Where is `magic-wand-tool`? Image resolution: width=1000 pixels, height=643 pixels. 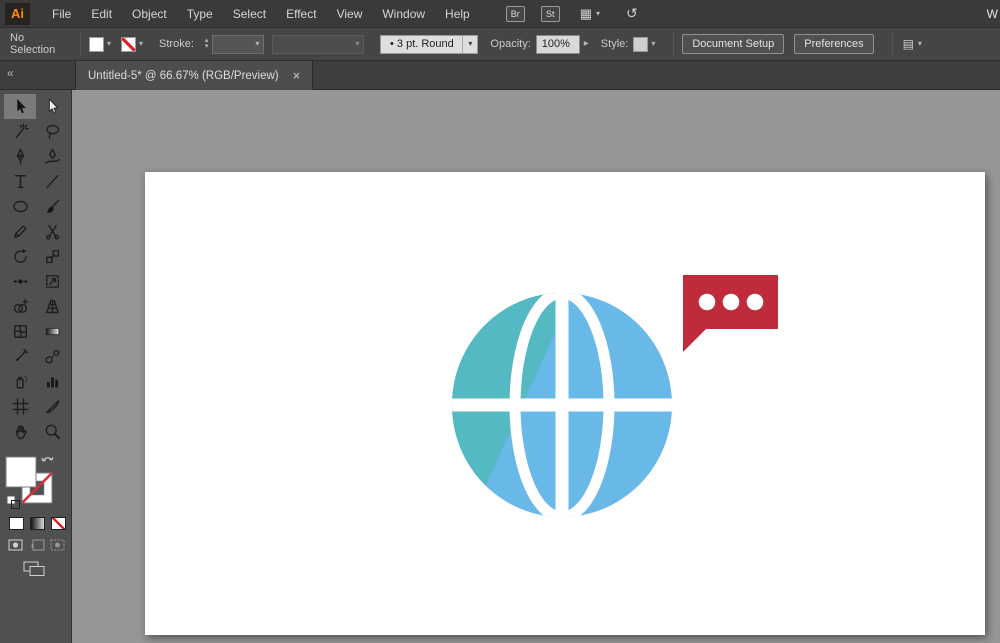
magic-wand-tool is located at coordinates (20, 131).